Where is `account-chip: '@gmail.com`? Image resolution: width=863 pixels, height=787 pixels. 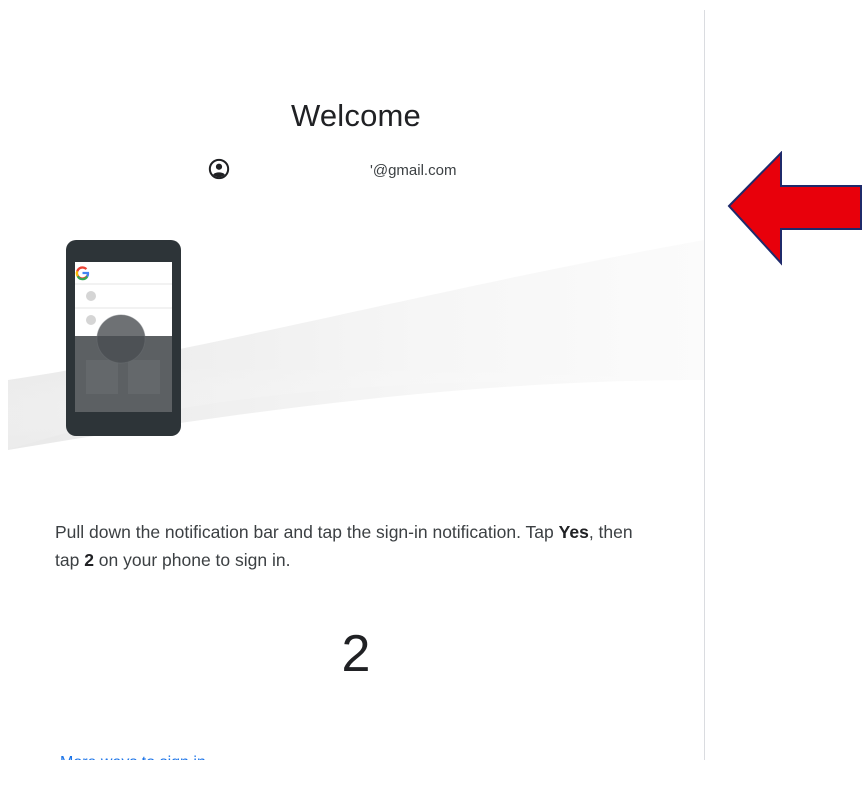 account-chip: '@gmail.com is located at coordinates (356, 172).